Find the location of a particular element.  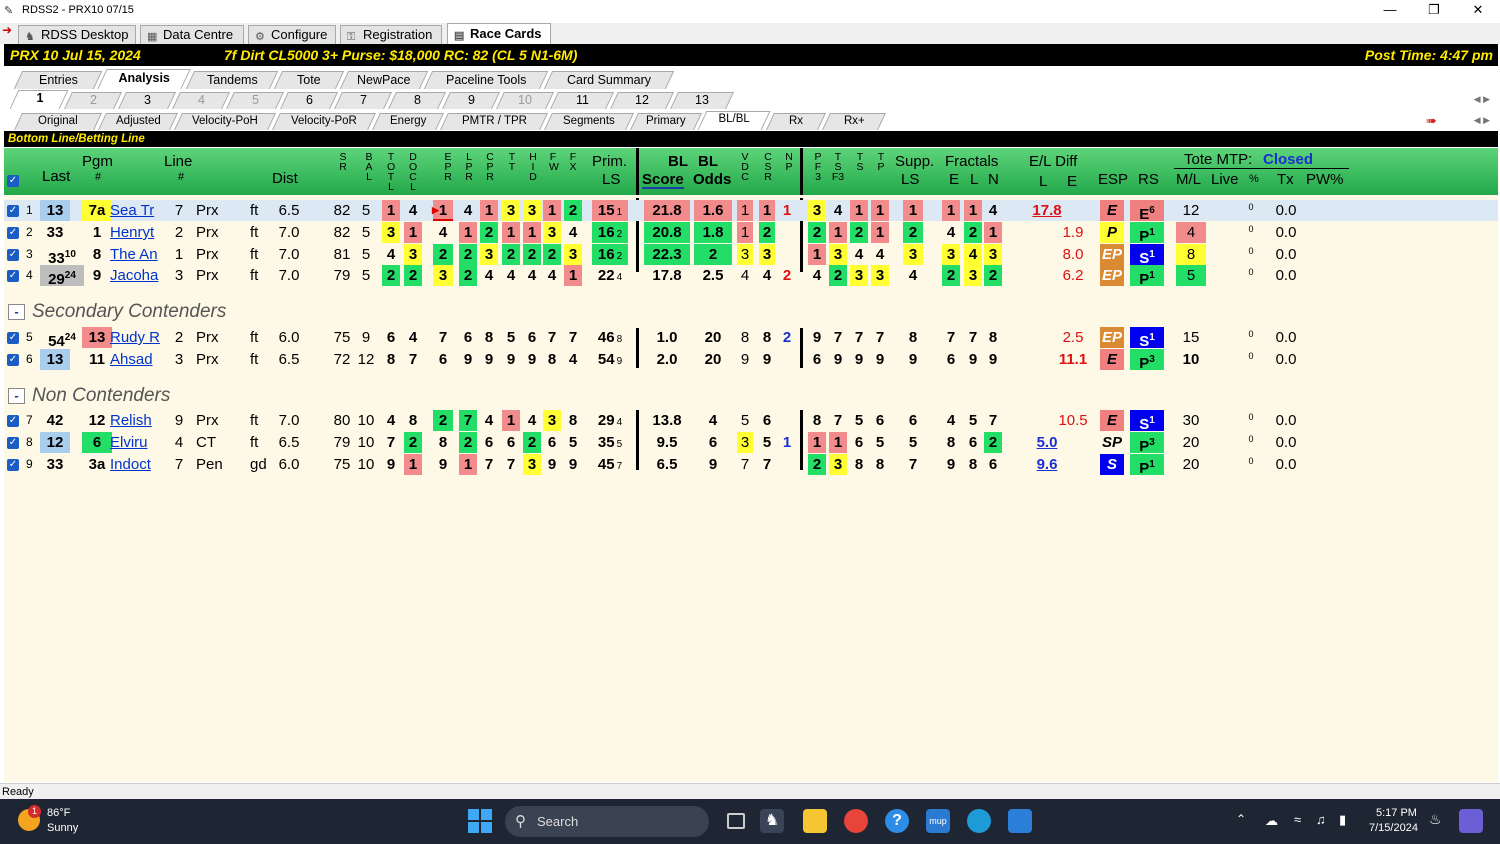

tab-race-2: 2 is located at coordinates (93, 100).